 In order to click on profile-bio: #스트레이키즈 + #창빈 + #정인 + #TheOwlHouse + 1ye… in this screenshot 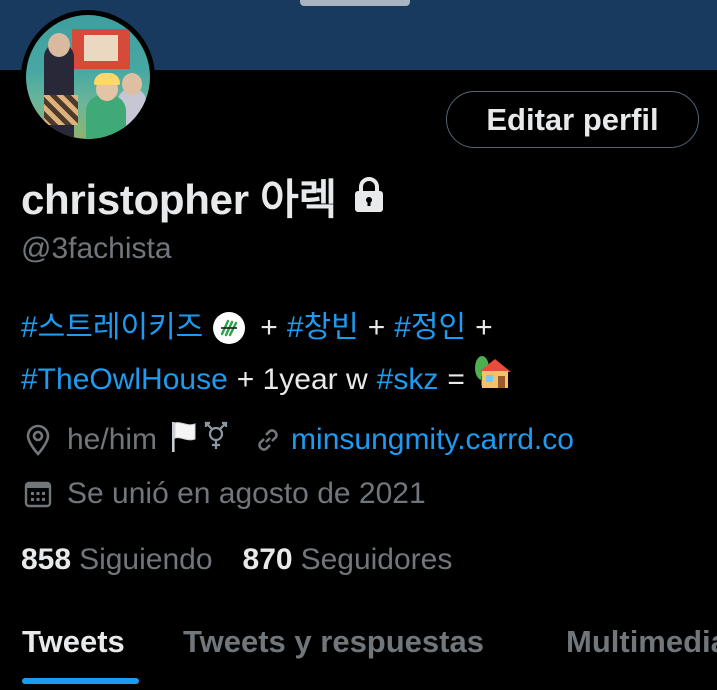, I will do `click(361, 354)`.